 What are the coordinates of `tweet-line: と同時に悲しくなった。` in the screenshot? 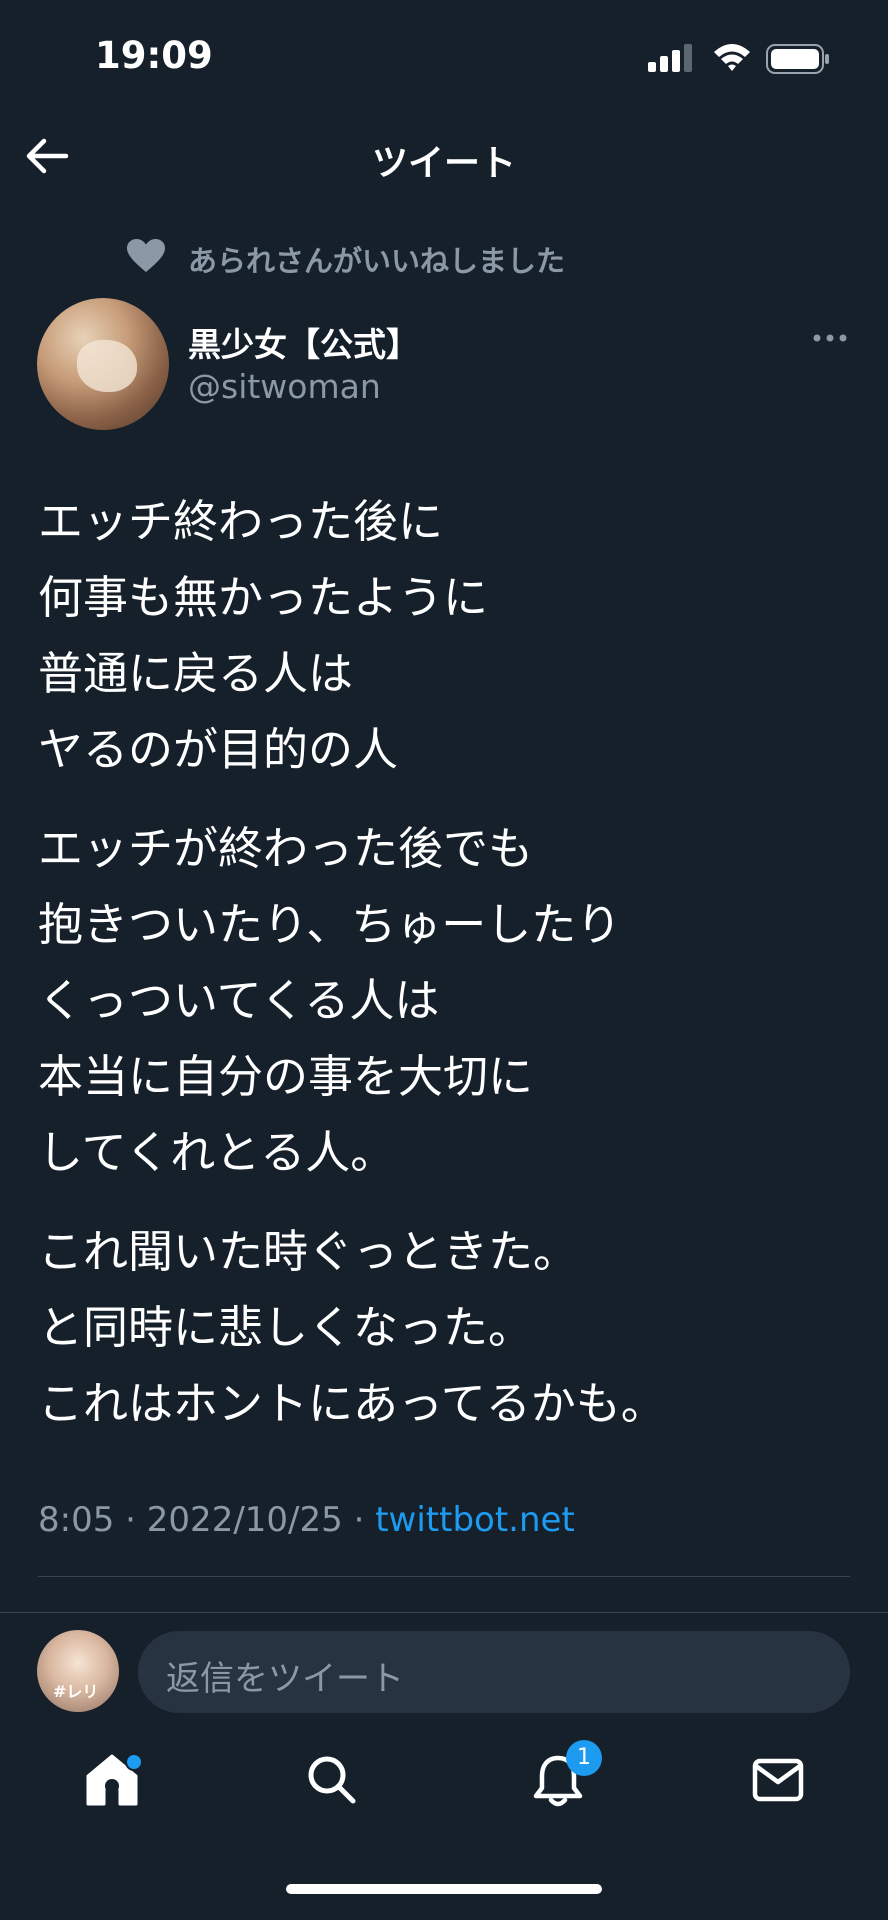 It's located at (286, 1327).